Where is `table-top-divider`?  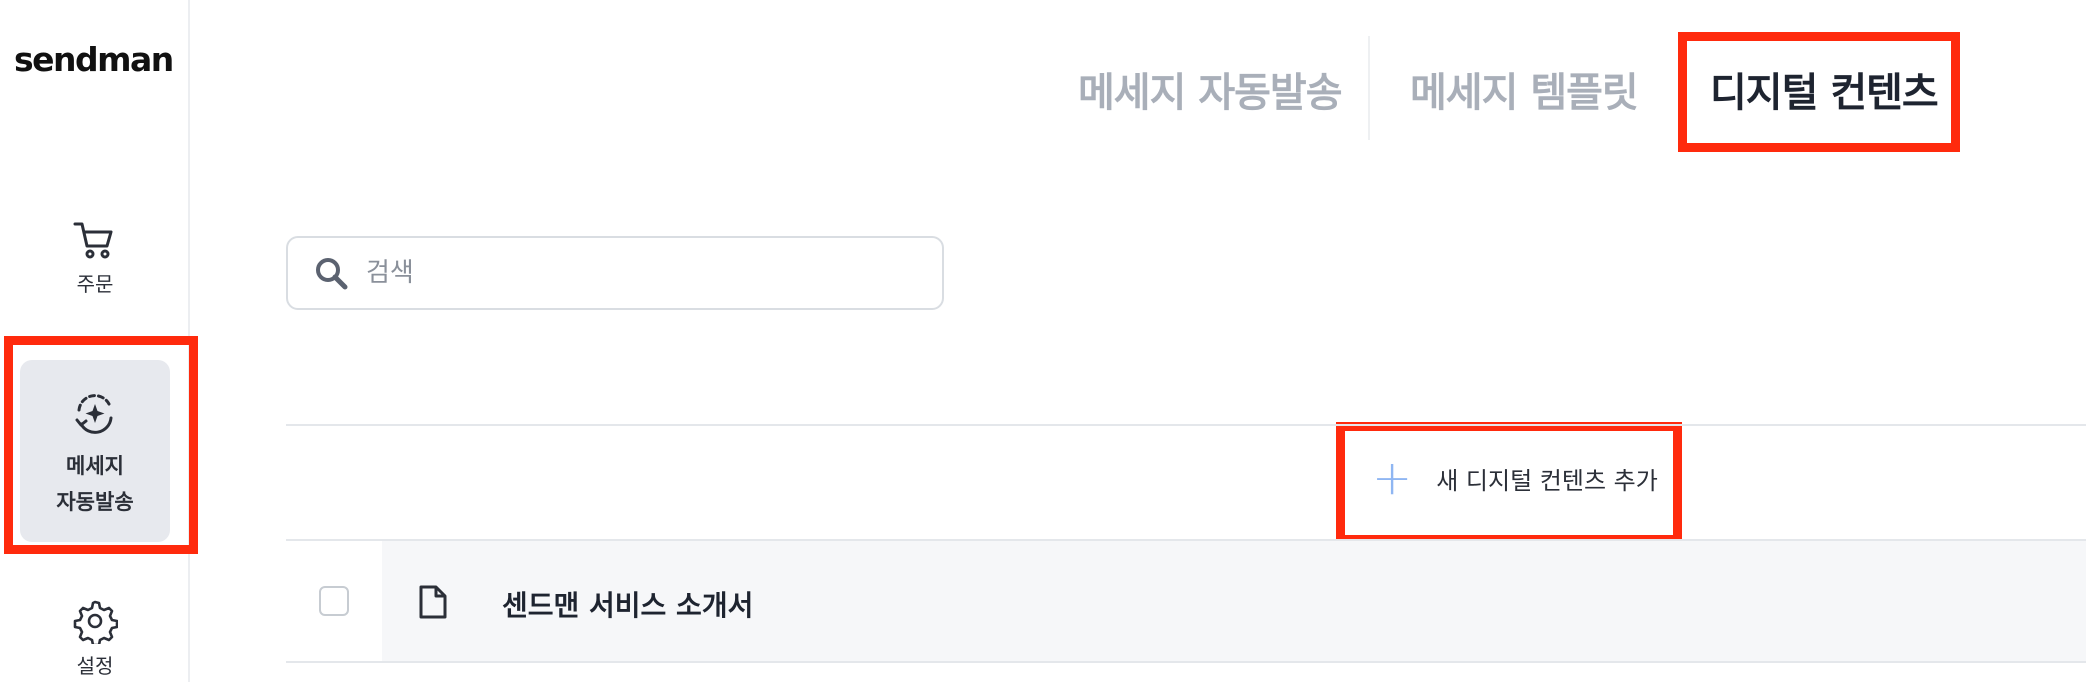
table-top-divider is located at coordinates (1186, 425).